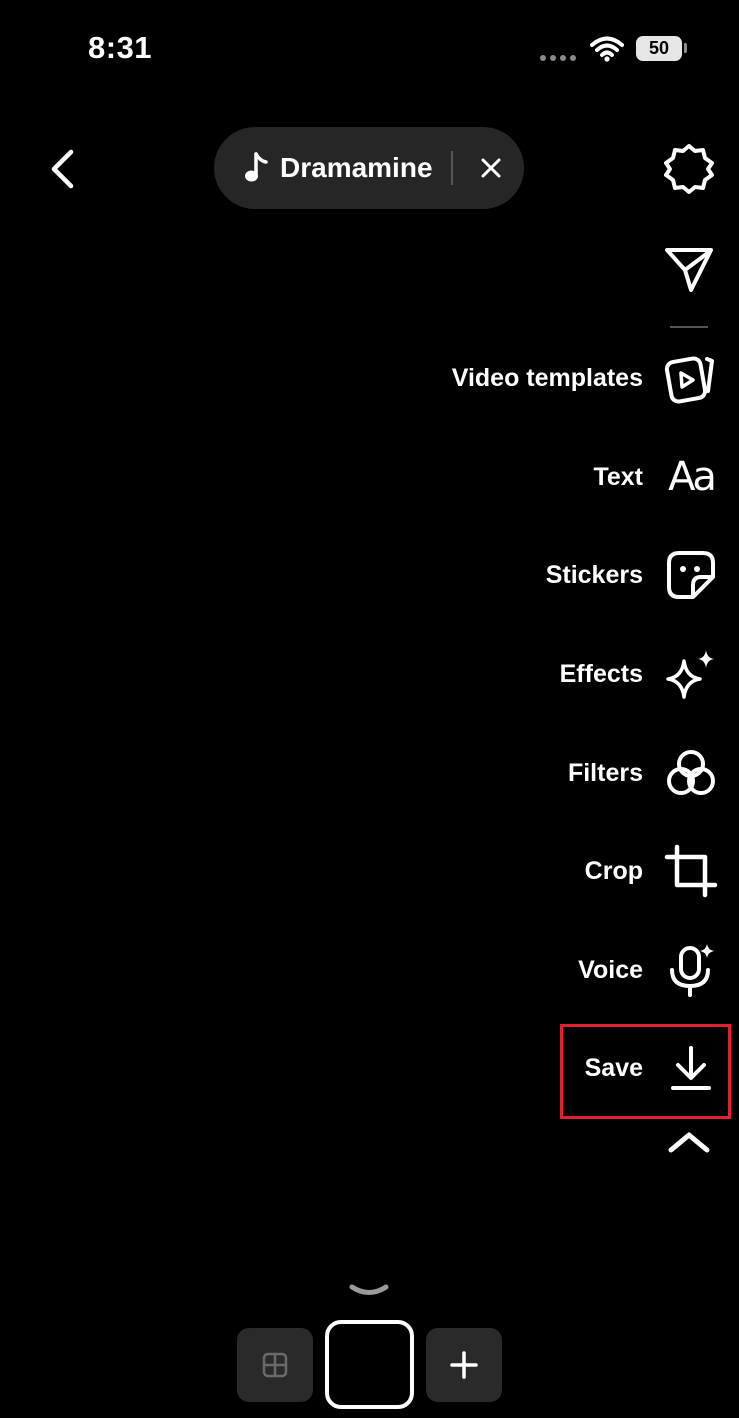 The image size is (739, 1418). I want to click on tool-video-templates: Video templates, so click(585, 378).